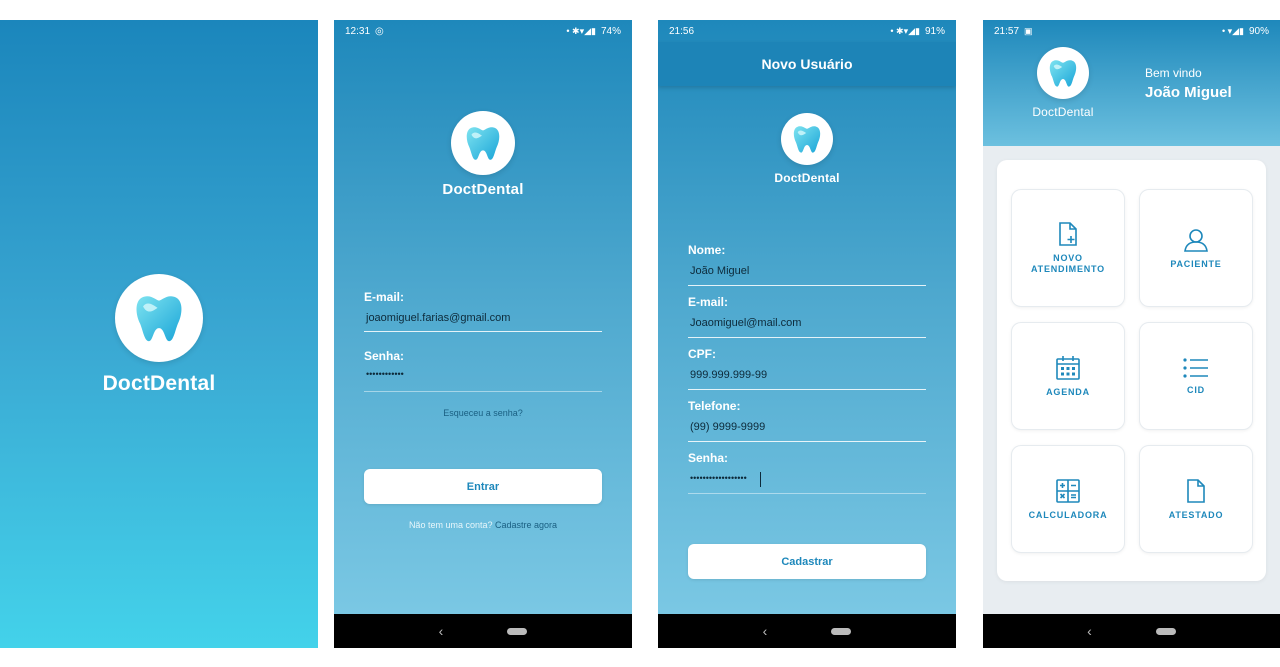 This screenshot has width=1280, height=667. What do you see at coordinates (807, 31) in the screenshot?
I see `status-bar: 21:56 • ✱▾◢▮ 91%` at bounding box center [807, 31].